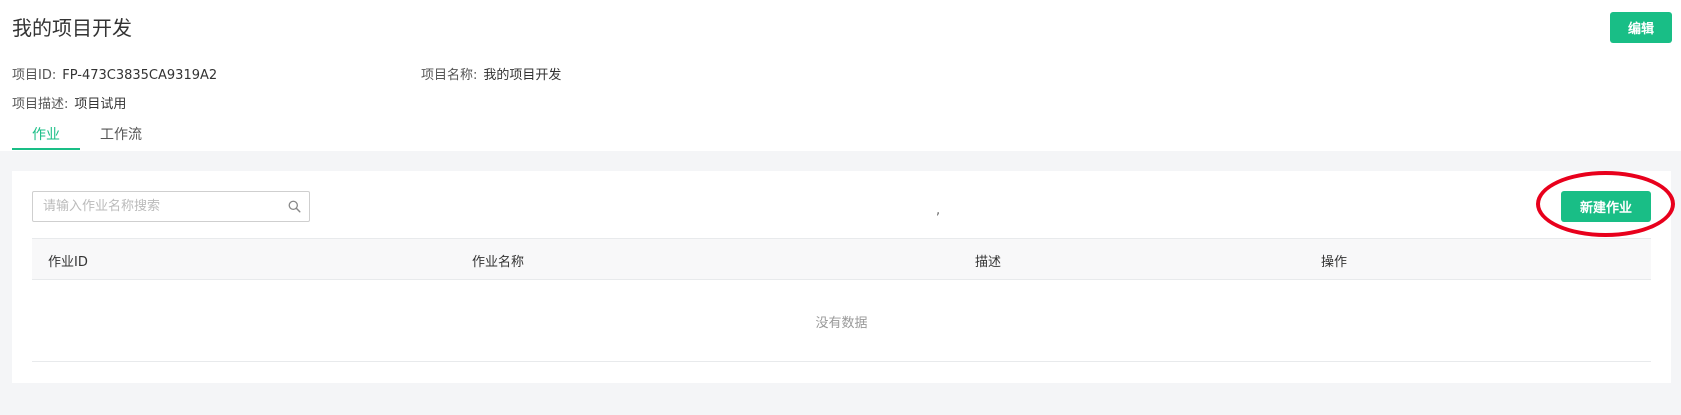  I want to click on stray-text: ,, so click(938, 210).